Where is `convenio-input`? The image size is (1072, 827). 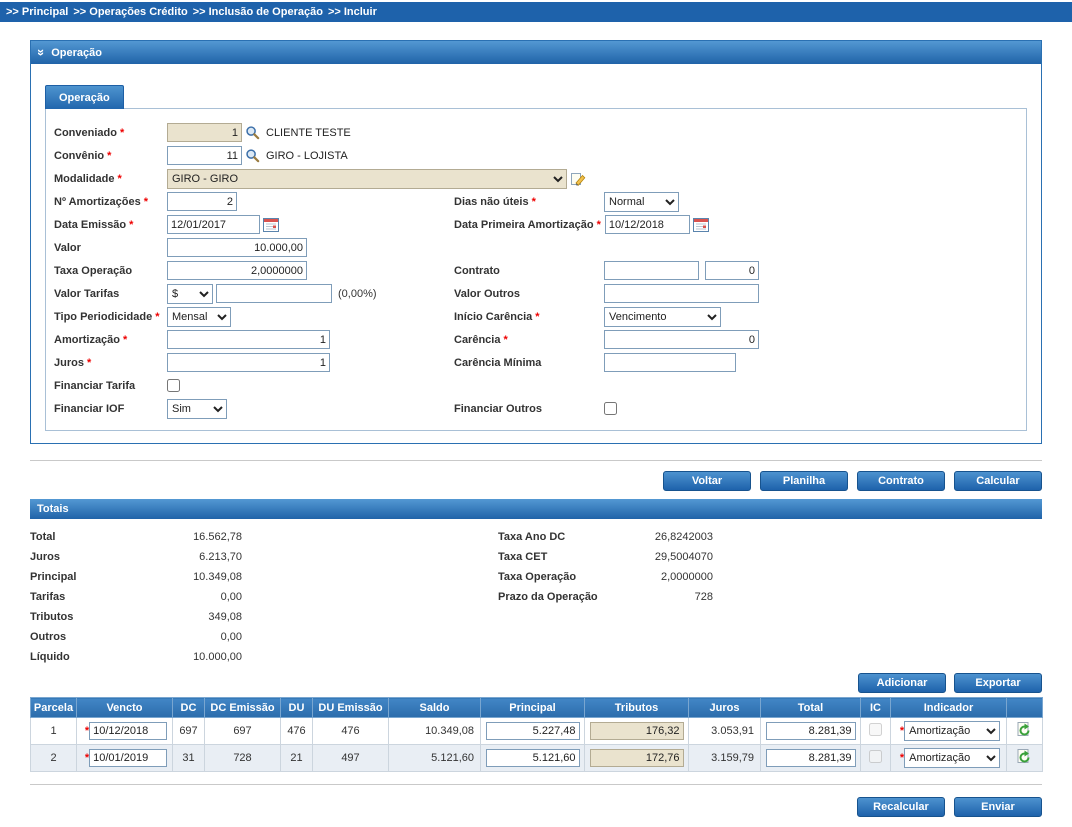
convenio-input is located at coordinates (204, 155).